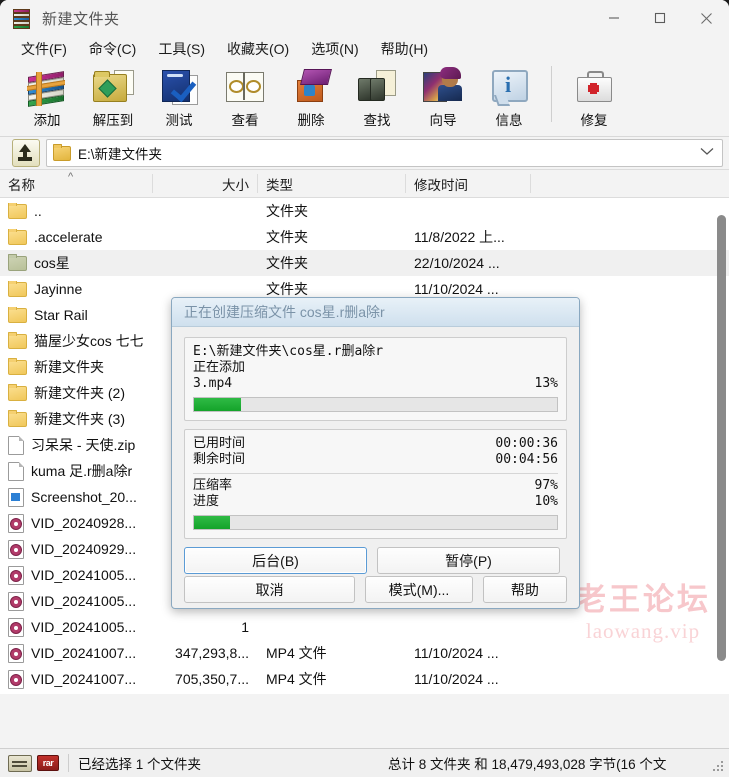 The width and height of the screenshot is (729, 777). I want to click on file-name-cell: .accelerate, so click(76, 237).